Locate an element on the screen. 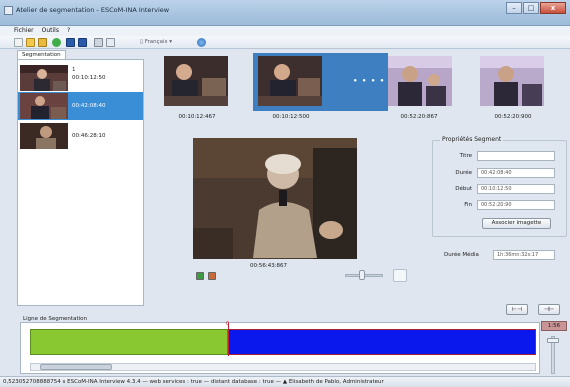 Image resolution: width=570 pixels, height=387 pixels. merge-segment-button: ⊣⊢ is located at coordinates (549, 309).